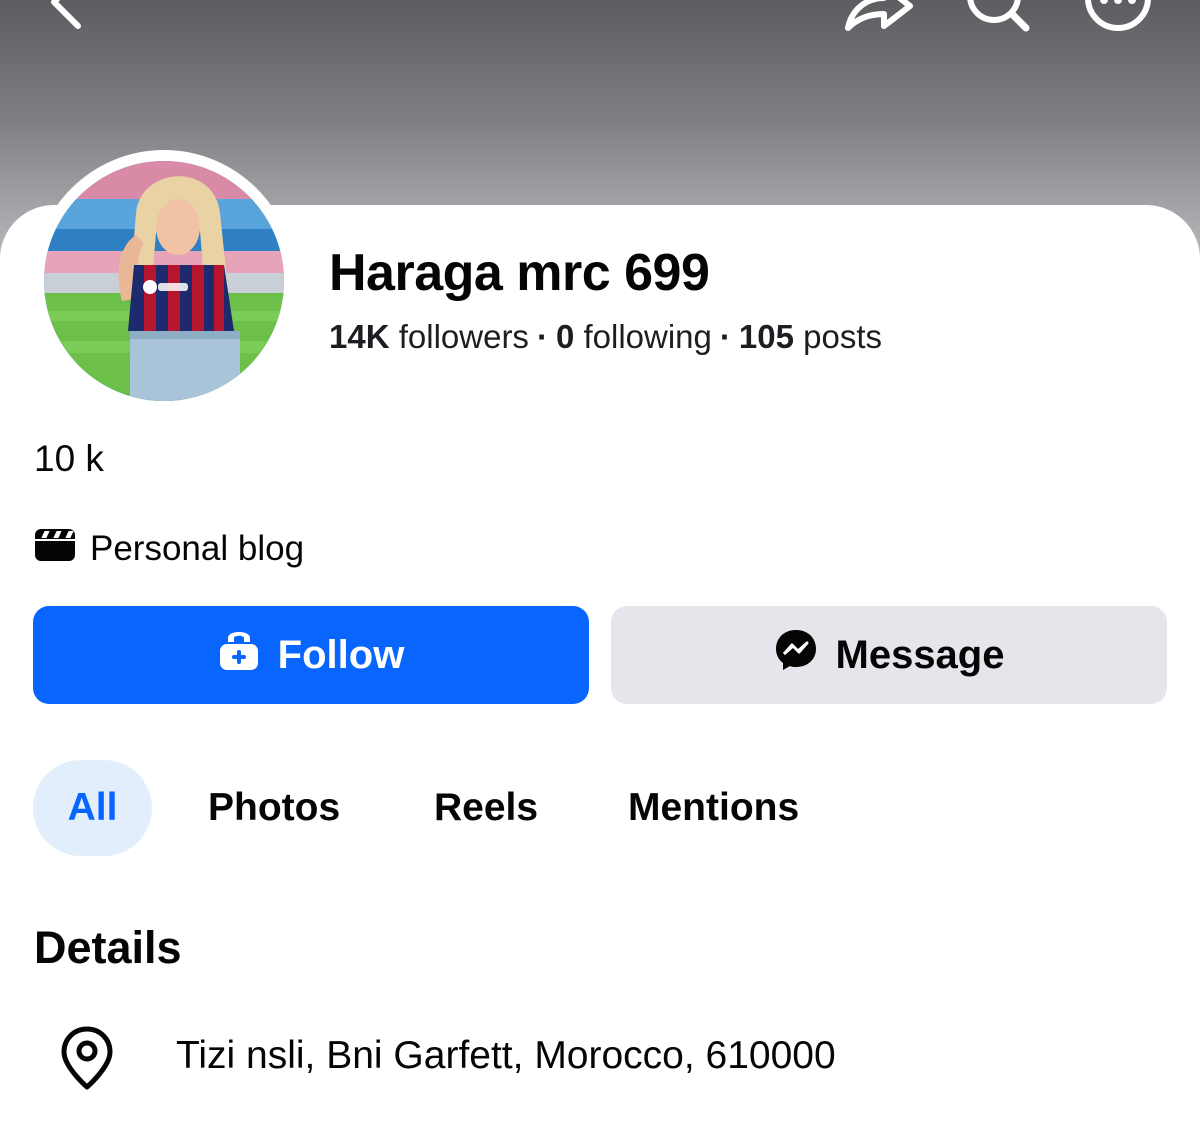 The image size is (1200, 1130). Describe the element at coordinates (197, 548) in the screenshot. I see `category-label: Personal blog` at that location.